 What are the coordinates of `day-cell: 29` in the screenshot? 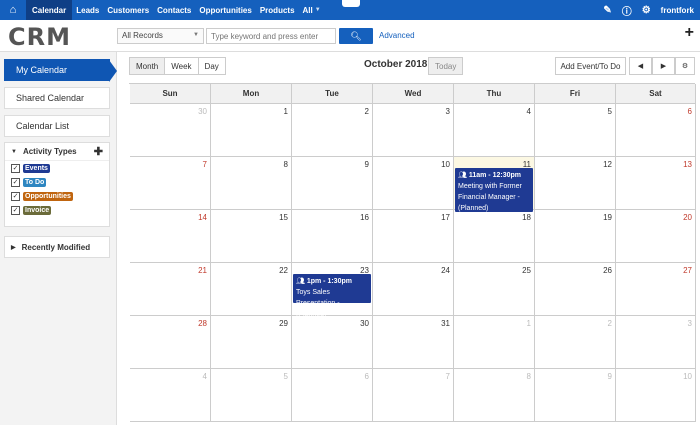 It's located at (251, 342).